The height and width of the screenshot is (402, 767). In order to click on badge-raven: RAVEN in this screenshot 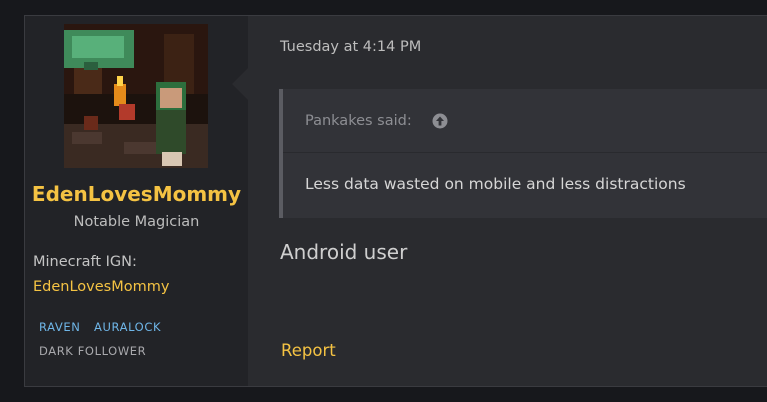, I will do `click(60, 327)`.